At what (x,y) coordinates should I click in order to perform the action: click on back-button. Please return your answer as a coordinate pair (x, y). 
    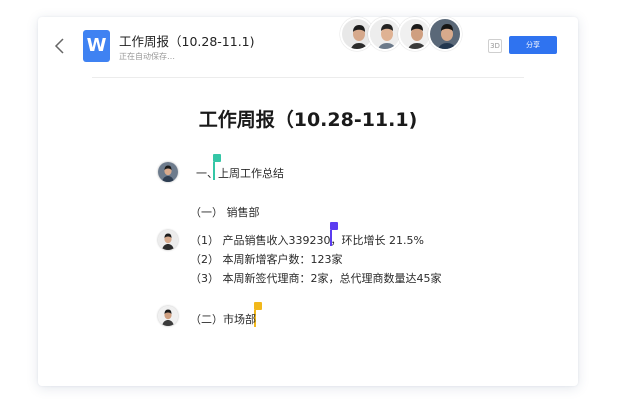
    Looking at the image, I should click on (60, 46).